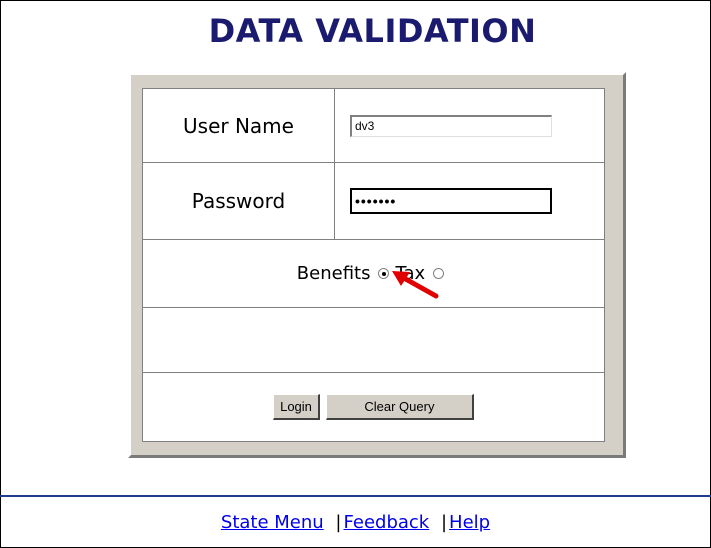 This screenshot has height=548, width=711. What do you see at coordinates (373, 340) in the screenshot?
I see `empty-row` at bounding box center [373, 340].